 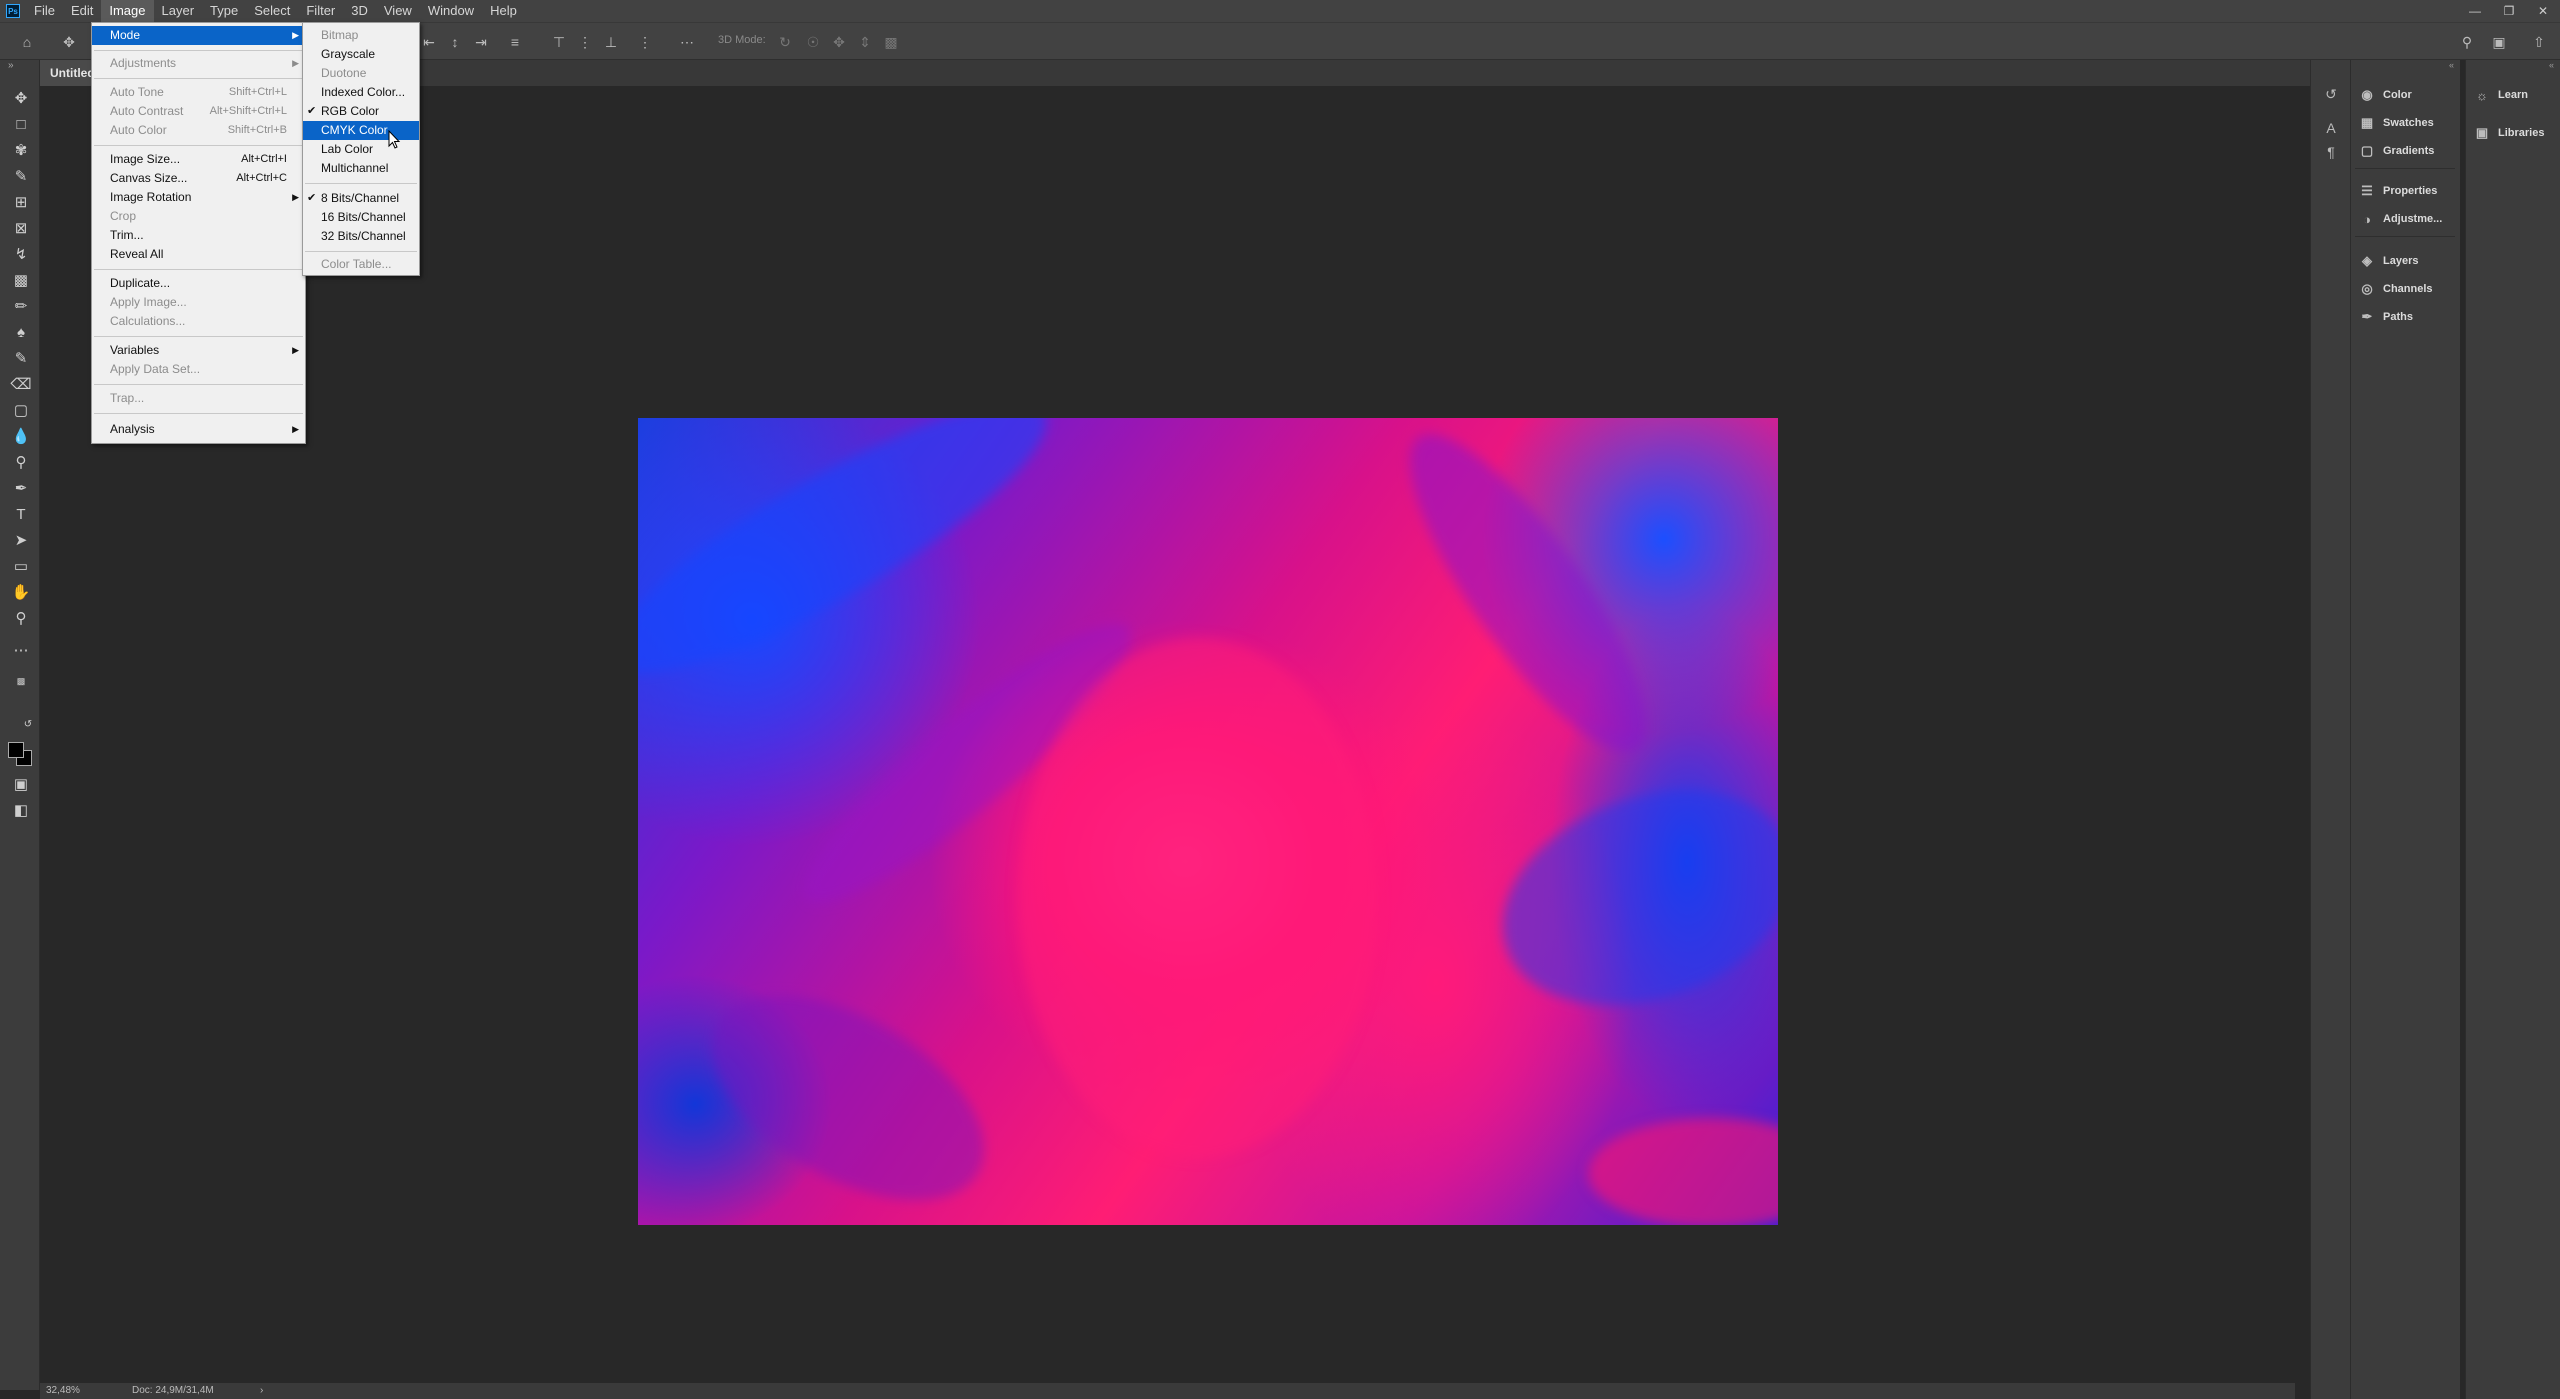 I want to click on menu-item-auto-tone: Auto Tone Shift+Ctrl+L, so click(x=198, y=92).